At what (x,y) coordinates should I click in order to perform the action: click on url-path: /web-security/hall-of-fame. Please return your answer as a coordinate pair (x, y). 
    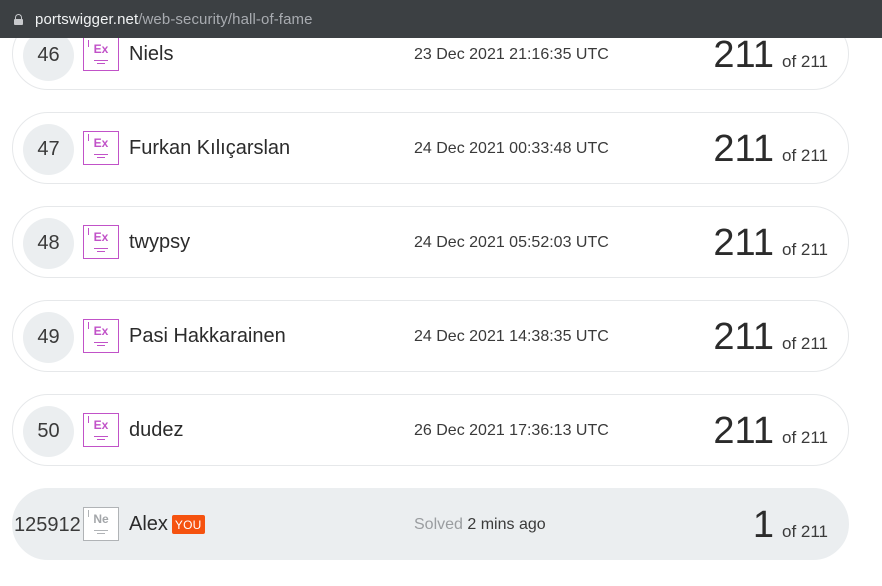
    Looking at the image, I should click on (225, 19).